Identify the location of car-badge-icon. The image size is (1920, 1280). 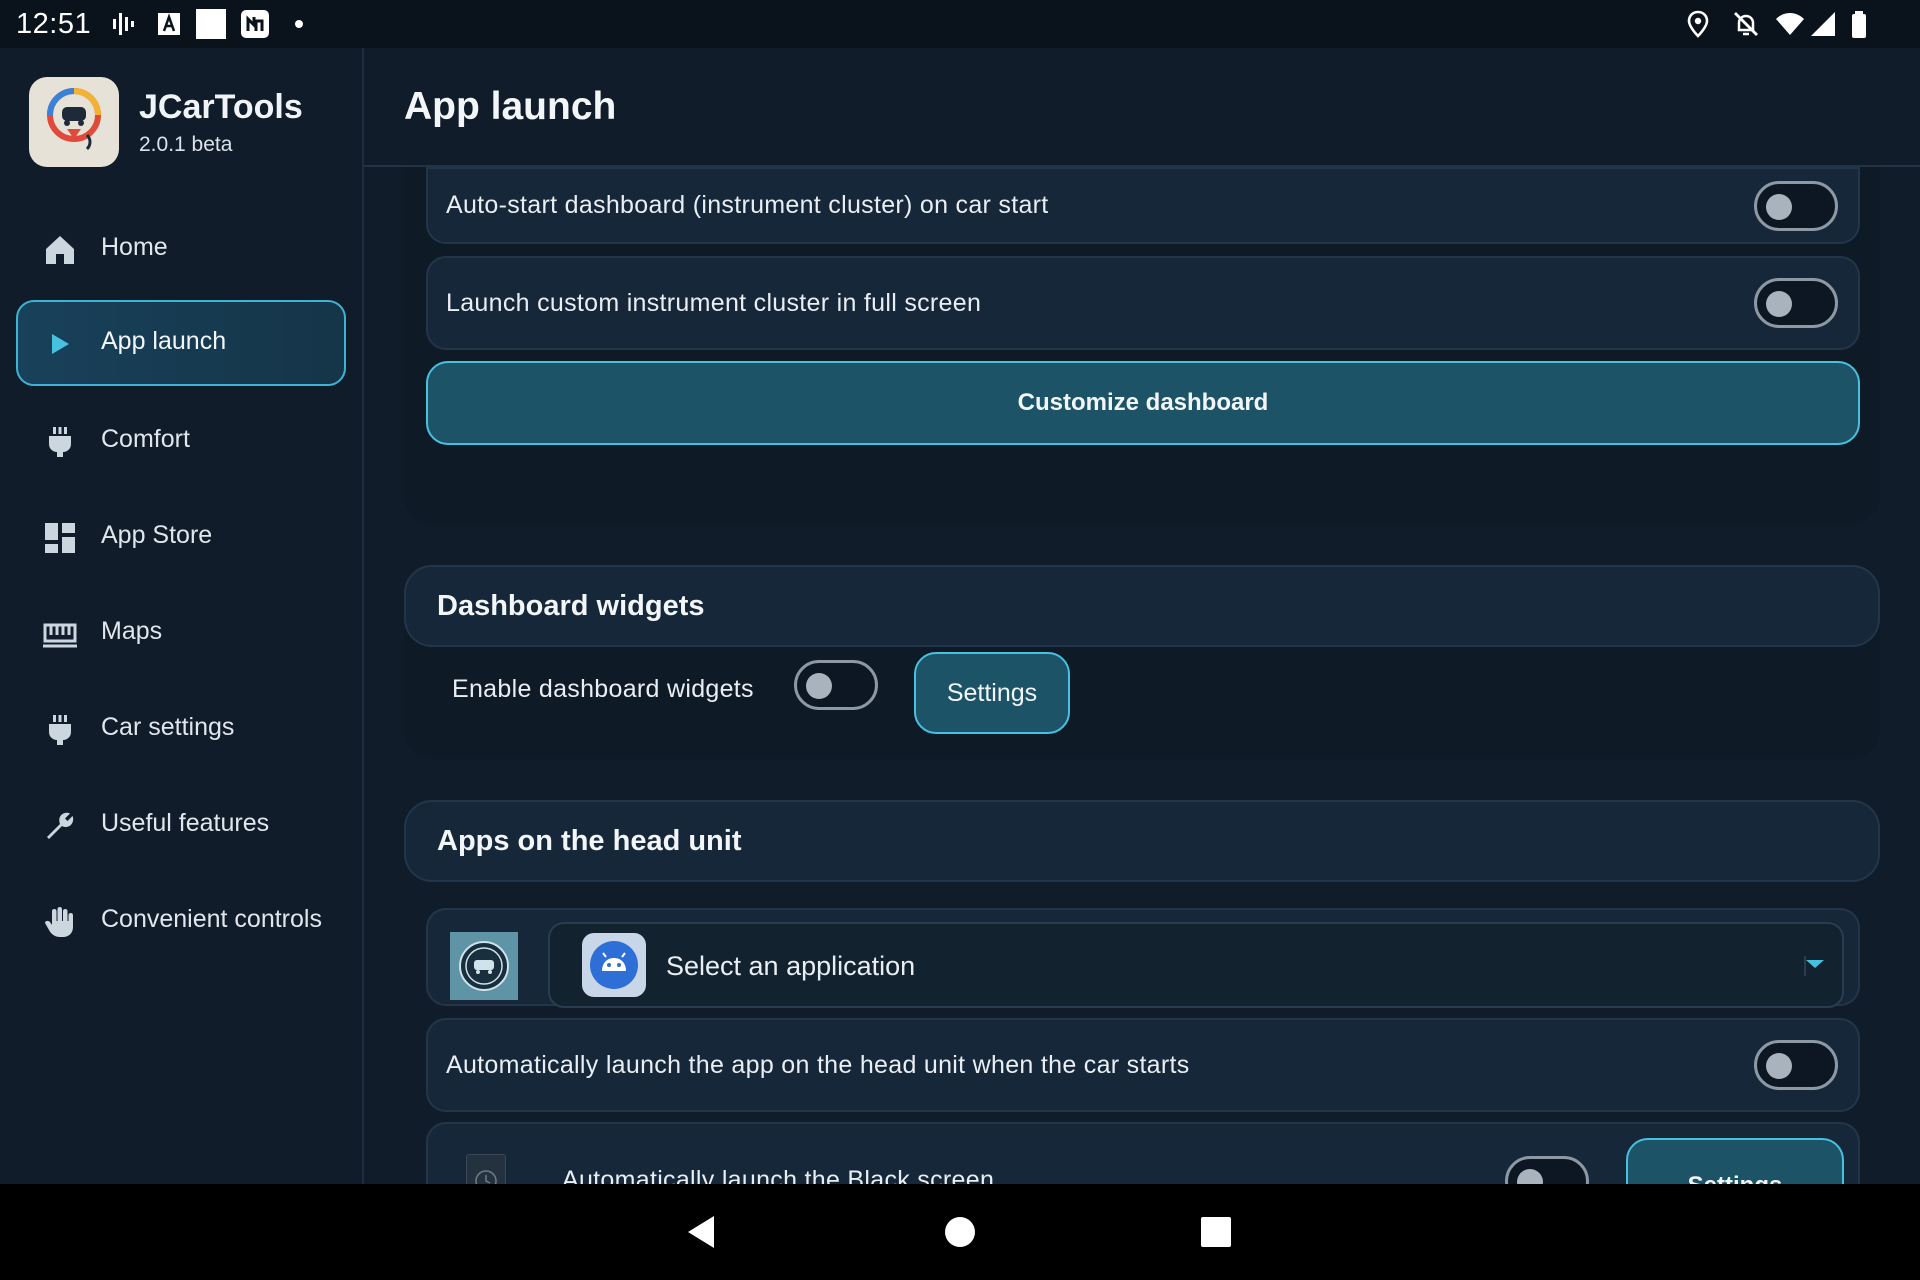
(484, 966).